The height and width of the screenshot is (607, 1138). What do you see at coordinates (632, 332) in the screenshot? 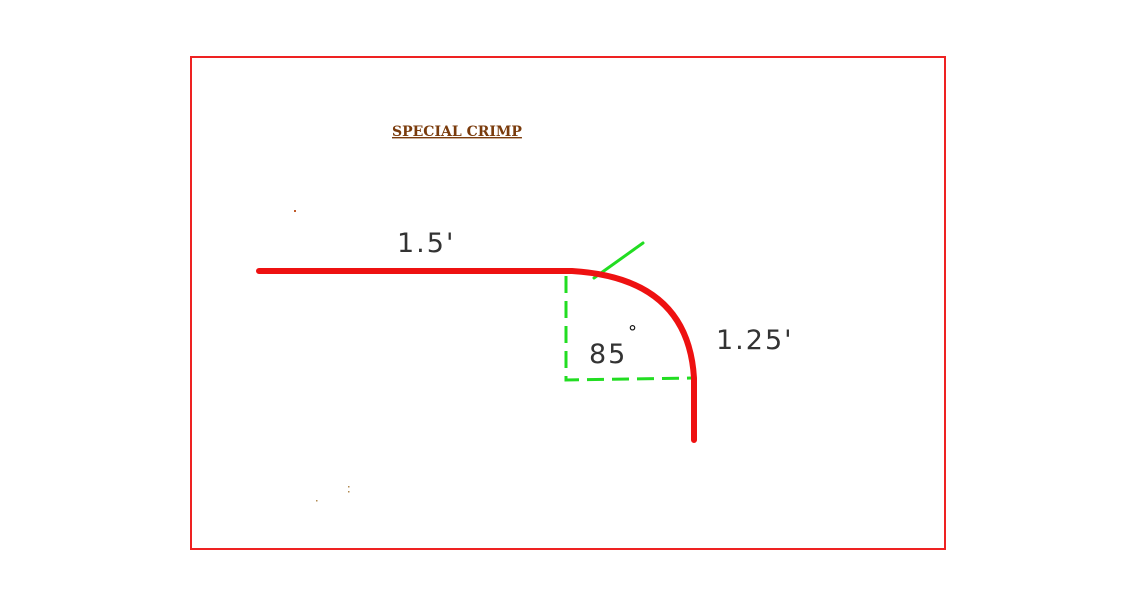
I see `angle-degree-symbol: °` at bounding box center [632, 332].